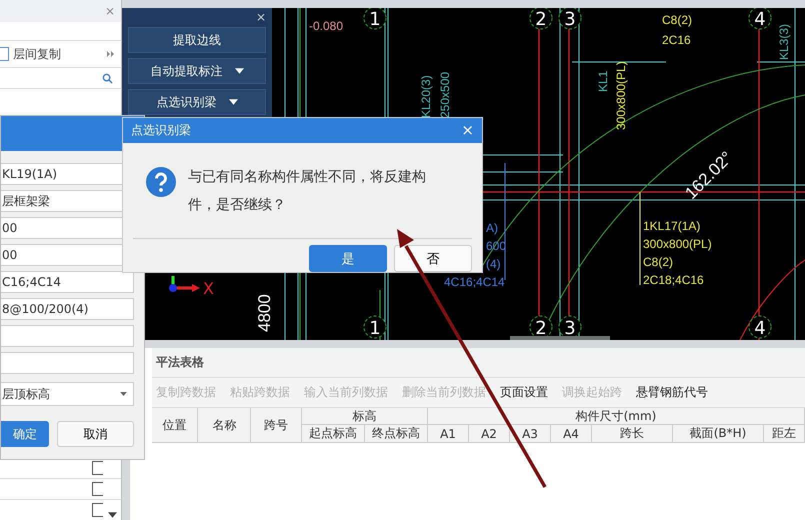 The height and width of the screenshot is (520, 805). I want to click on column-header: 终点标高, so click(396, 433).